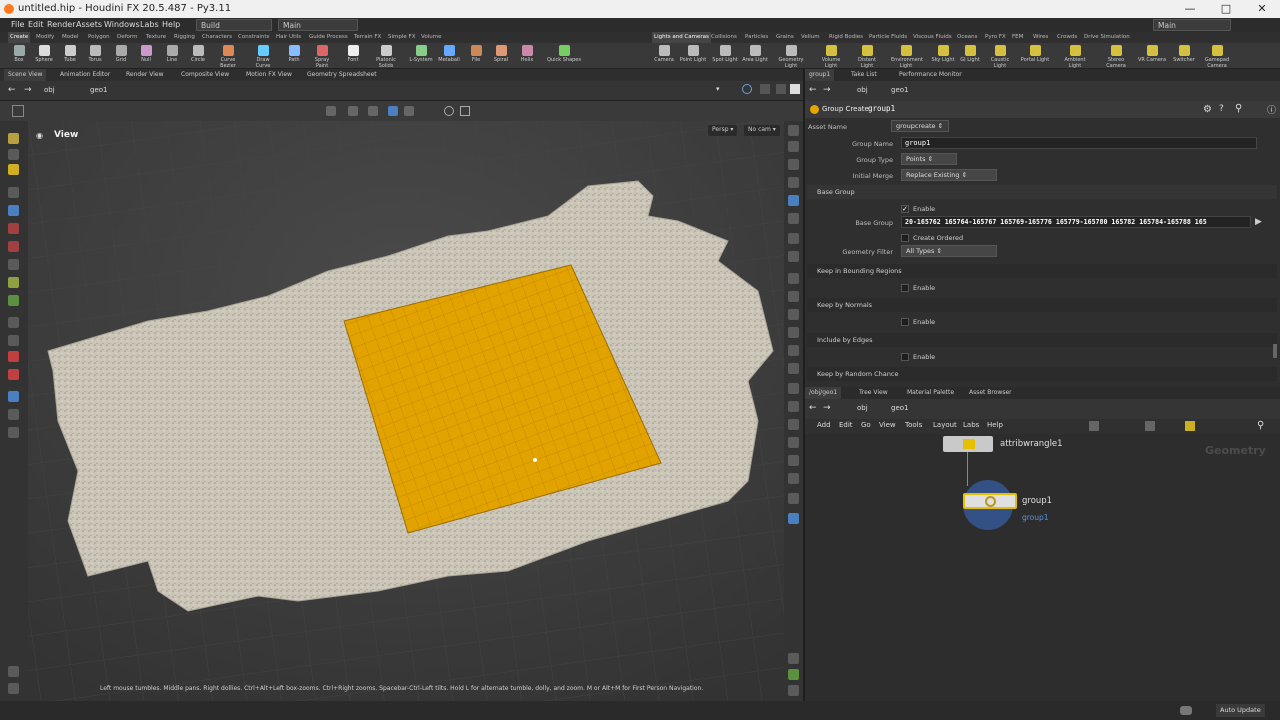 The height and width of the screenshot is (720, 1280). Describe the element at coordinates (1116, 57) in the screenshot. I see `tool-stereo-camera: Stereo Camera` at that location.